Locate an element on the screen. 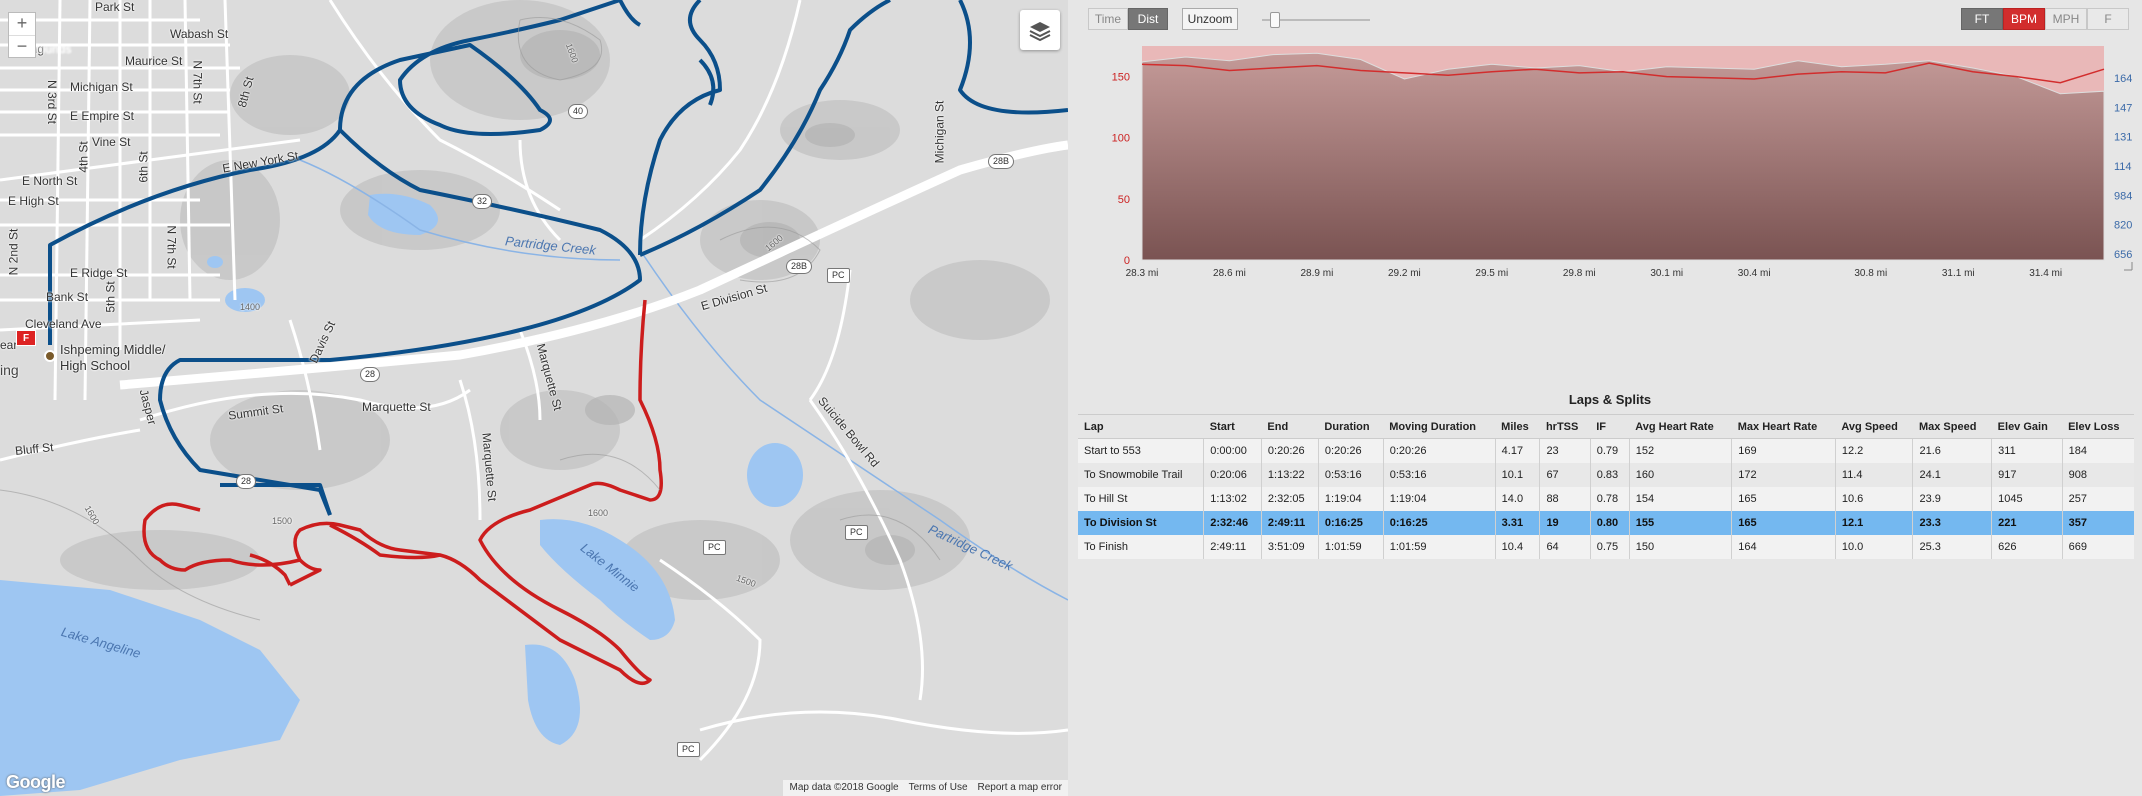  table-cell: 0.78 is located at coordinates (1609, 498).